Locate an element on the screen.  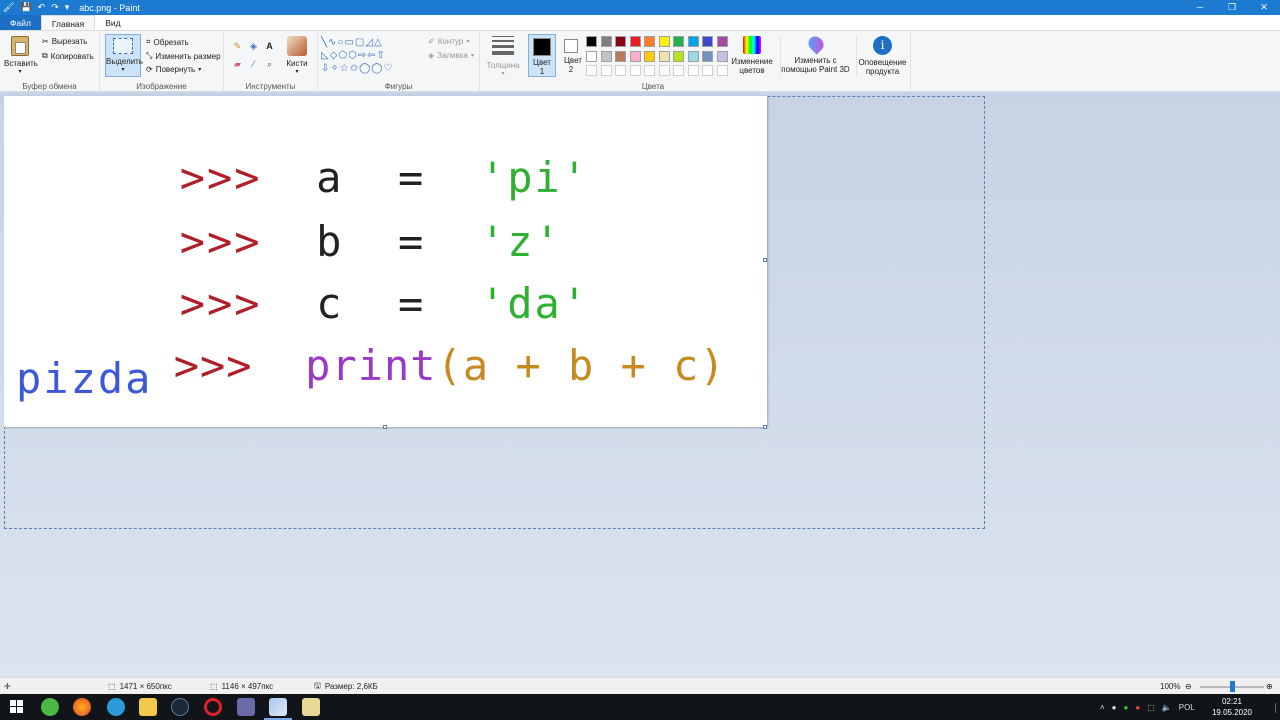
mail-app-icon is located at coordinates (246, 707).